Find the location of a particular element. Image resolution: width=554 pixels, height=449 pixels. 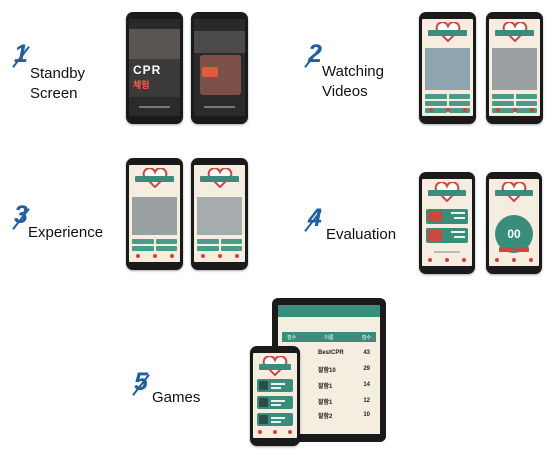

phone-games is located at coordinates (275, 396).